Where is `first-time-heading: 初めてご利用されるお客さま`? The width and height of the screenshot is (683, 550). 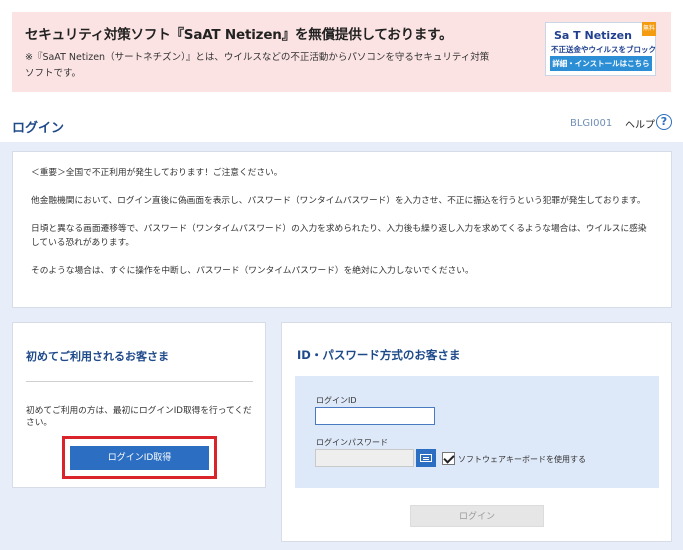 first-time-heading: 初めてご利用されるお客さま is located at coordinates (97, 356).